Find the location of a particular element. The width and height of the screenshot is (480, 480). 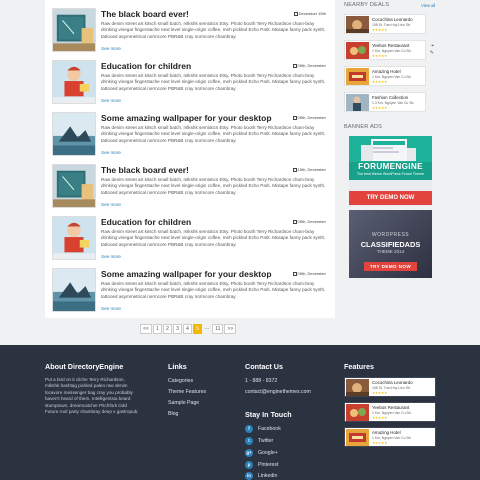

footer-phone: 1 - 888 - 8372 is located at coordinates (261, 381).